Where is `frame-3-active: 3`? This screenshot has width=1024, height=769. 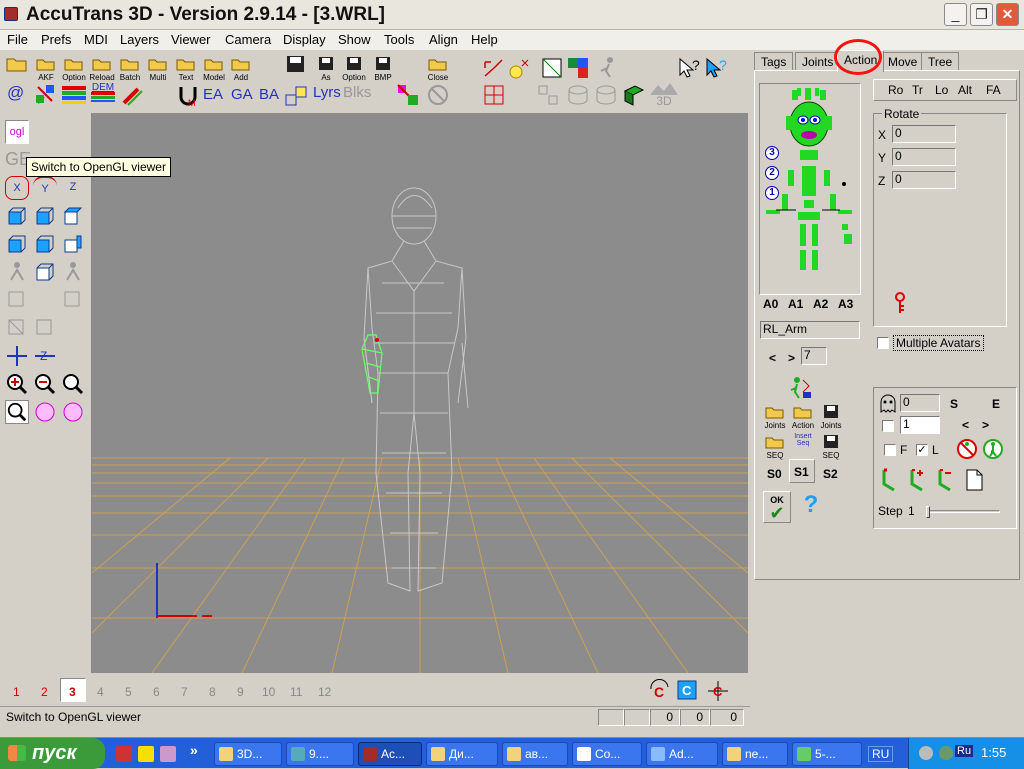
frame-3-active: 3 is located at coordinates (73, 690).